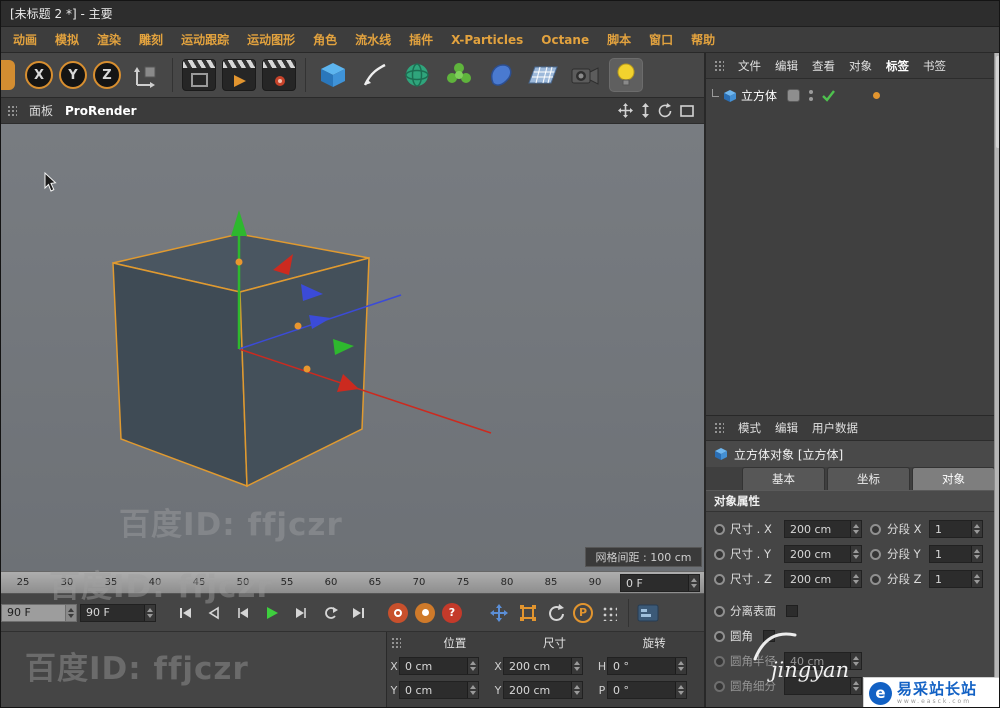  What do you see at coordinates (528, 613) in the screenshot?
I see `scale-tool-button` at bounding box center [528, 613].